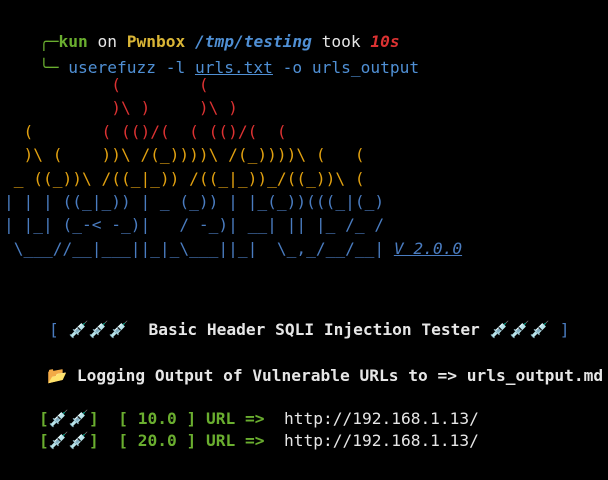  I want to click on banner-line-3a: (, so click(53, 131).